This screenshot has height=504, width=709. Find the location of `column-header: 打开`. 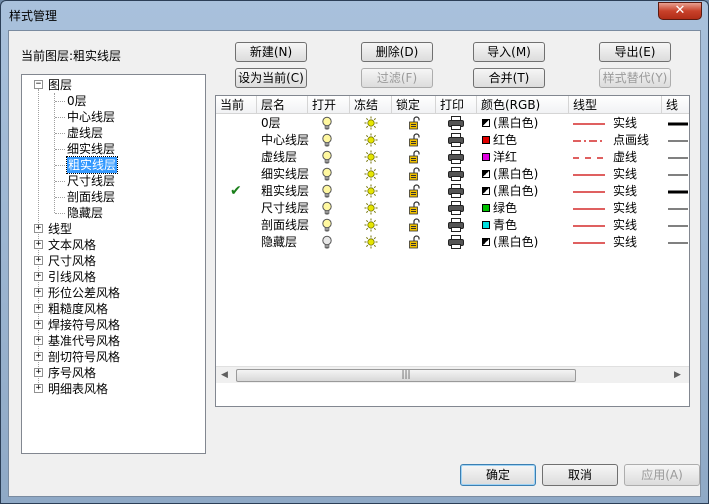

column-header: 打开 is located at coordinates (329, 105).